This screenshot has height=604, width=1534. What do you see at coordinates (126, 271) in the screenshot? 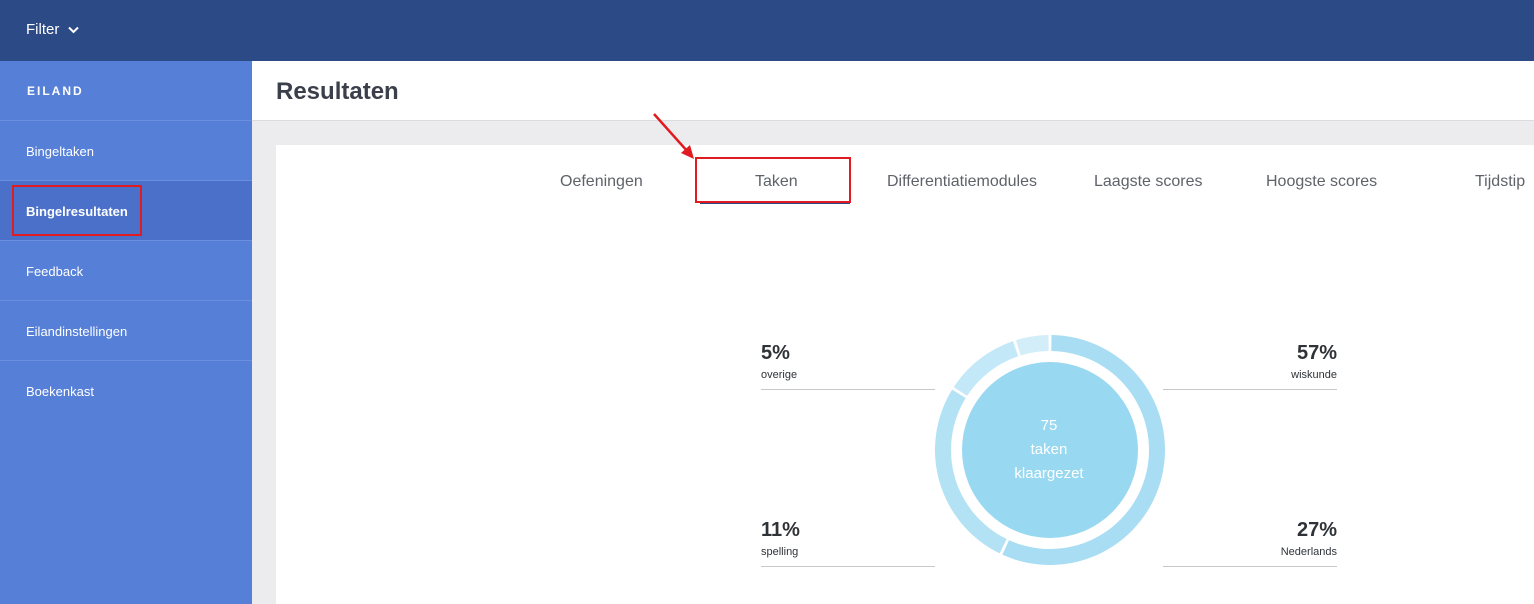
I see `sidebar-item-feedback: Feedback` at bounding box center [126, 271].